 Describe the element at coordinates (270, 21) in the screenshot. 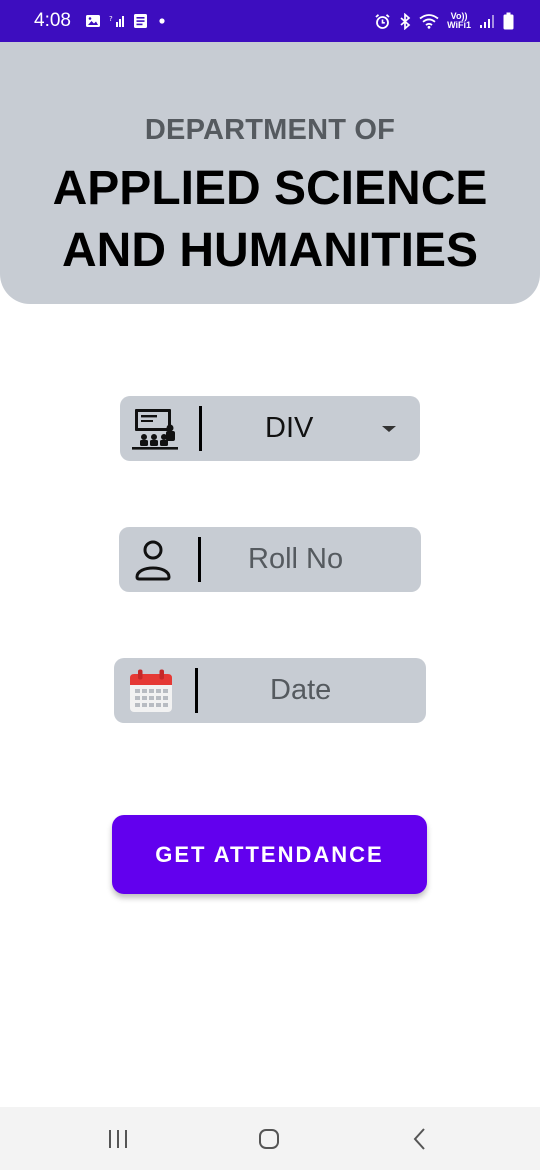

I see `status-bar: 4:08 ? Vo)) WiFi1` at that location.